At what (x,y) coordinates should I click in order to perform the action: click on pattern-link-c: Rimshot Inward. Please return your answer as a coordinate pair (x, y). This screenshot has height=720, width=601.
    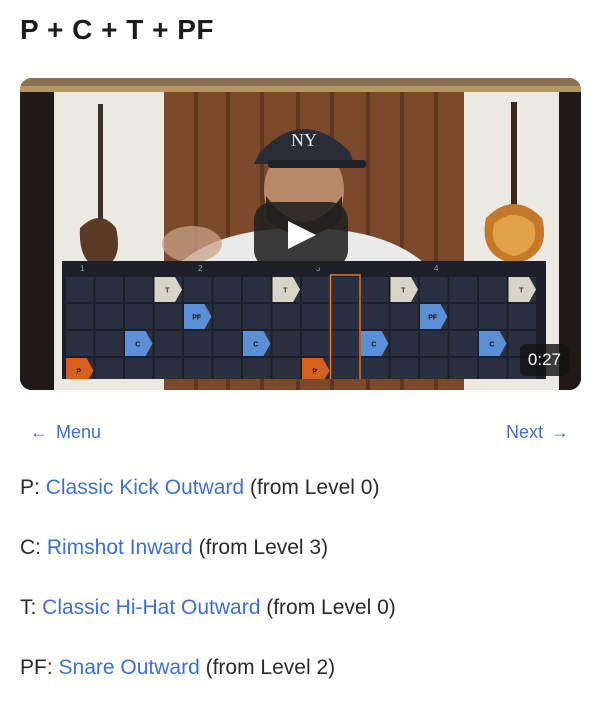
    Looking at the image, I should click on (120, 547).